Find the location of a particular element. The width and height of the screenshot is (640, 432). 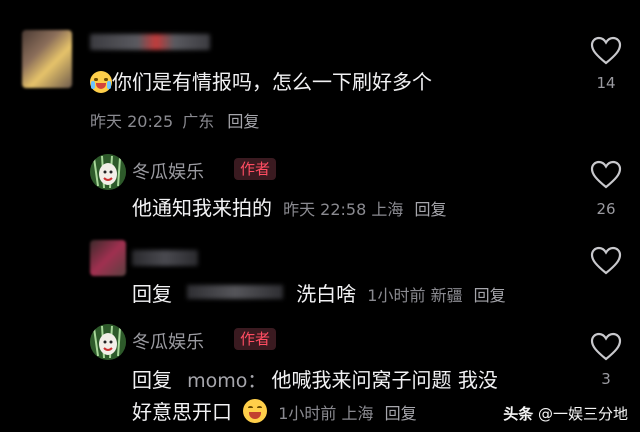

comment-text: 你们是有情报吗，怎么一下刷好多个 is located at coordinates (261, 82).